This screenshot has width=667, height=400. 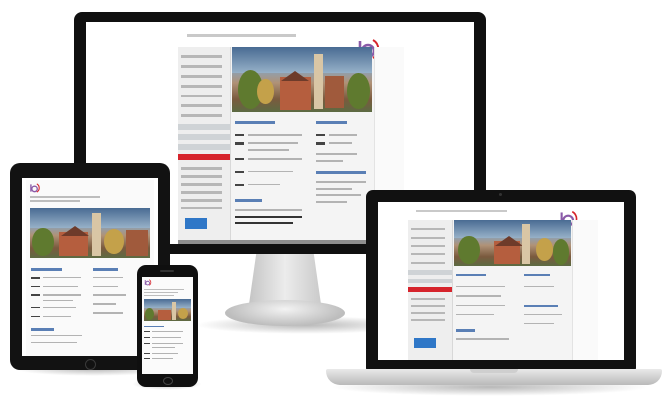 I want to click on laptop-screen, so click(x=501, y=281).